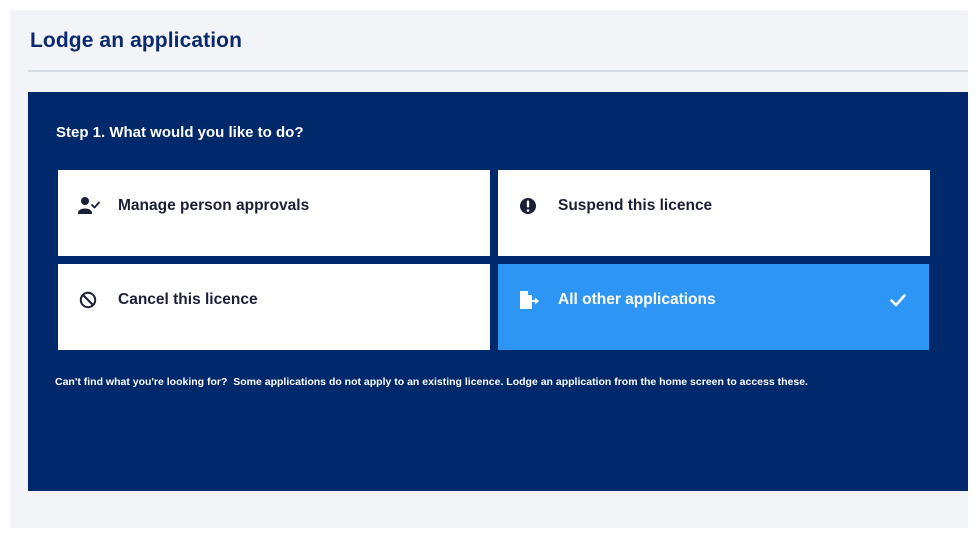 The image size is (978, 538). What do you see at coordinates (528, 206) in the screenshot?
I see `exclamation-circle-icon` at bounding box center [528, 206].